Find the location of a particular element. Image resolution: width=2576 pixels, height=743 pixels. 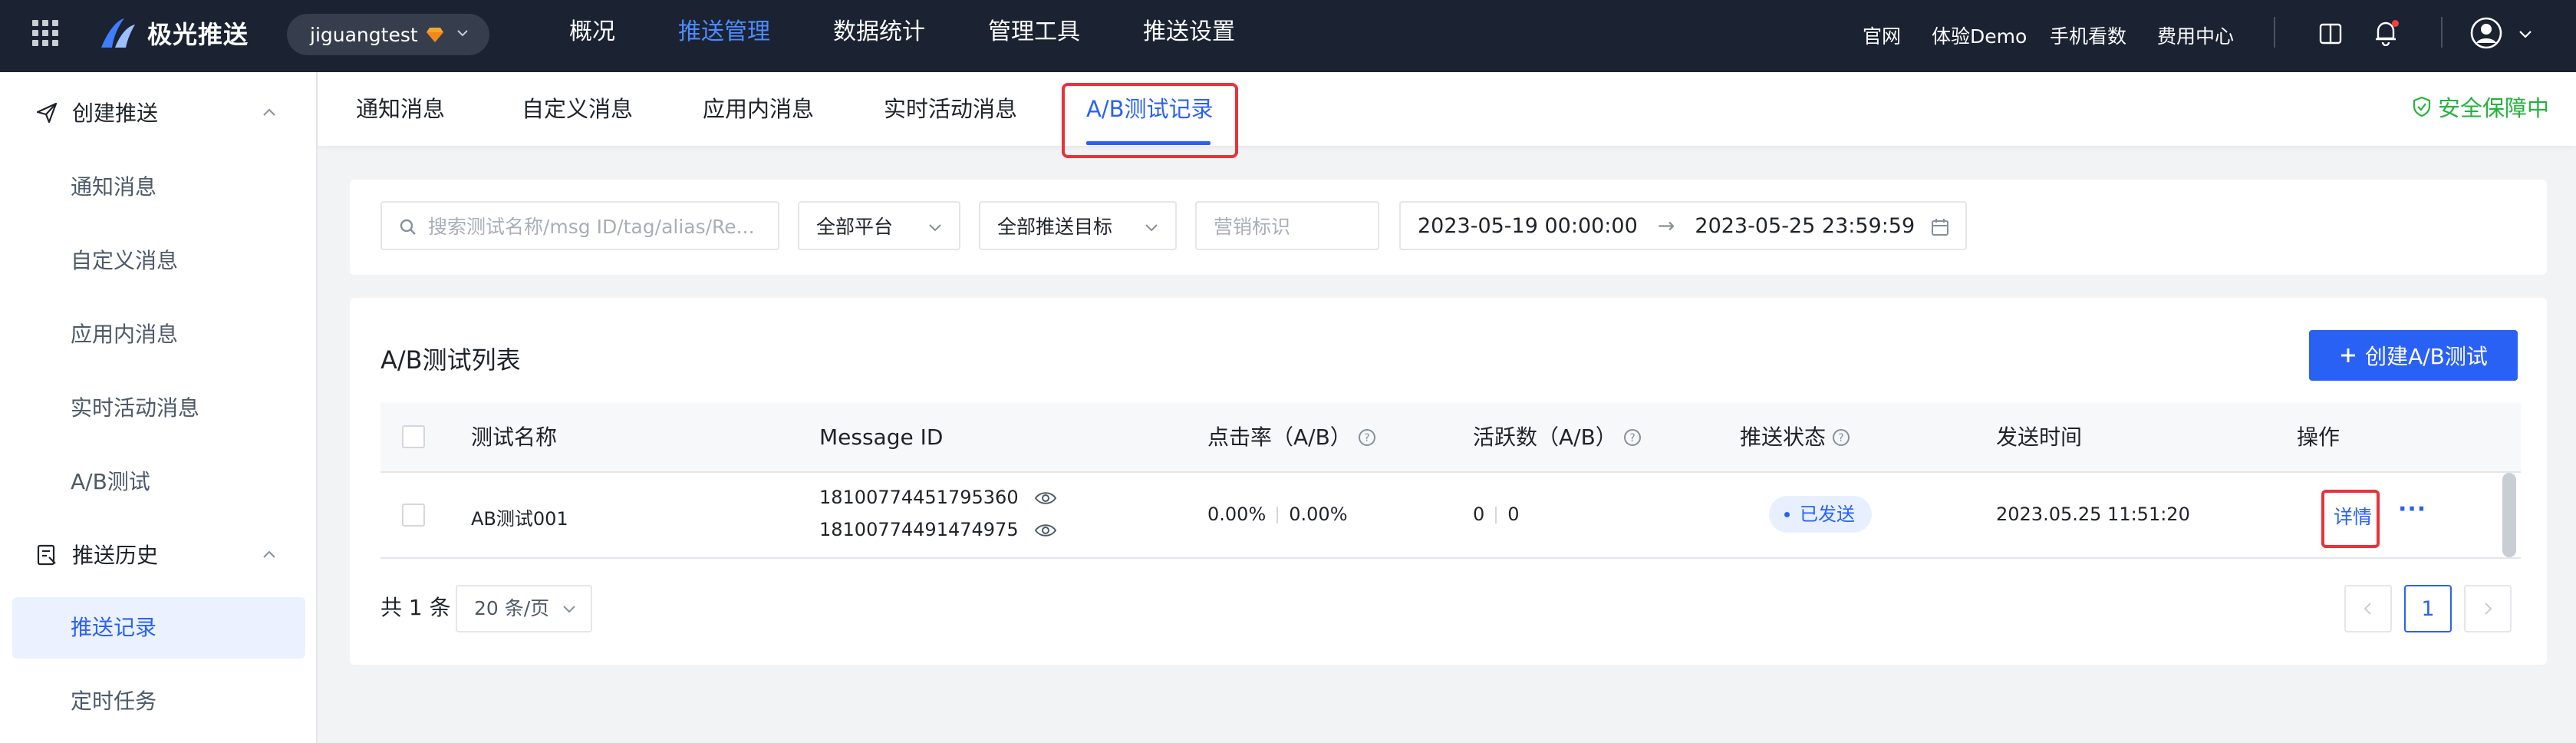

security-label: 安全保障中 is located at coordinates (2494, 108).